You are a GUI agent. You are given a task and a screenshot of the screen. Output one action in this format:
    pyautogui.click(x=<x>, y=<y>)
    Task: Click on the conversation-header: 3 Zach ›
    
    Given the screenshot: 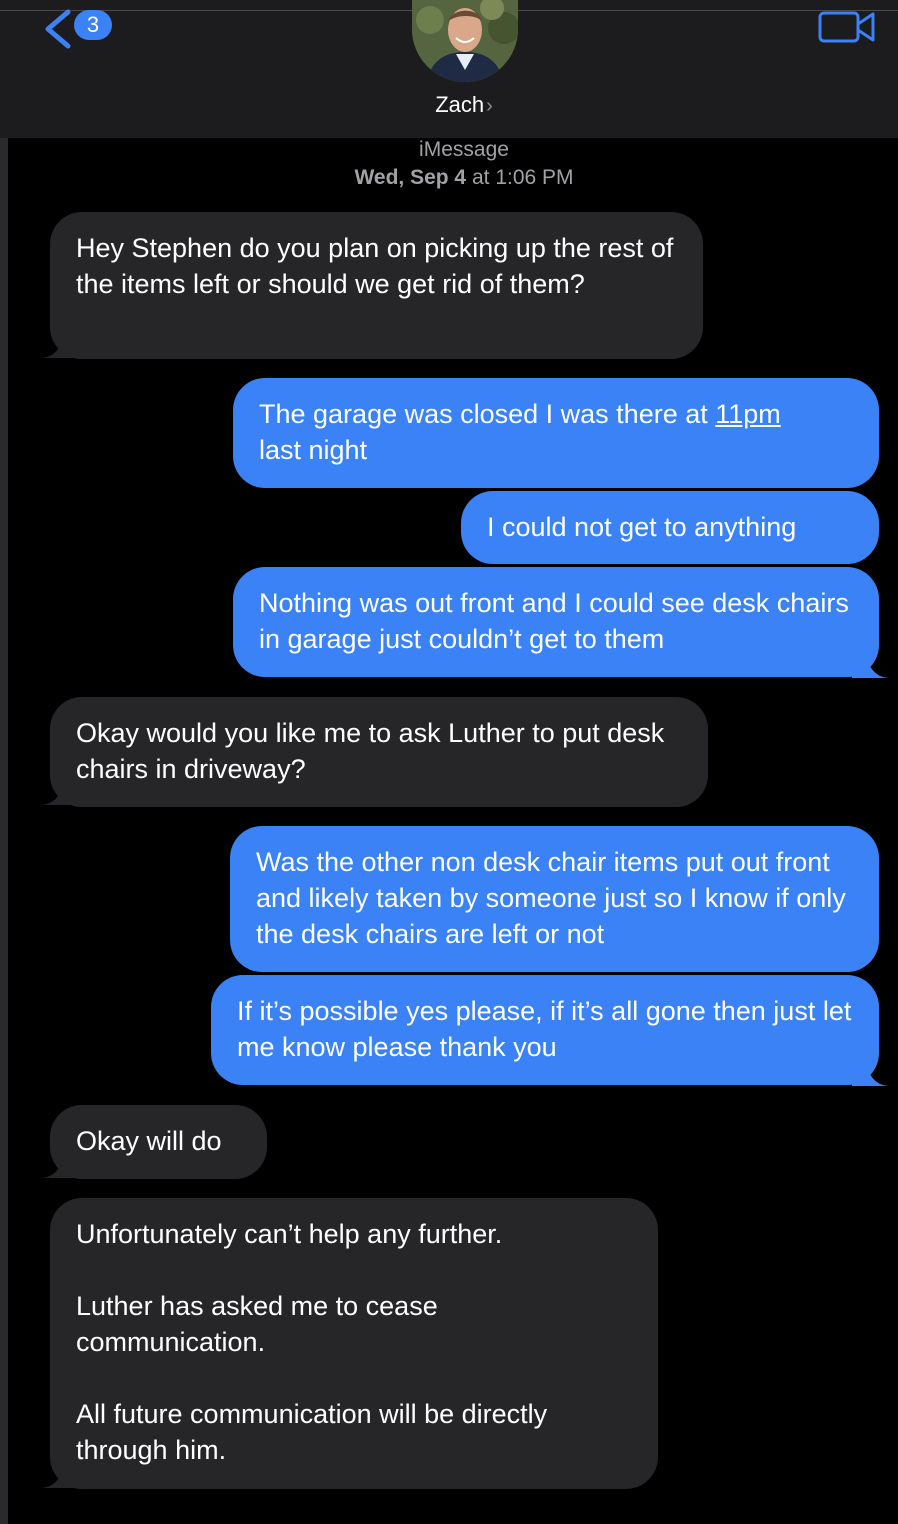 What is the action you would take?
    pyautogui.click(x=449, y=69)
    